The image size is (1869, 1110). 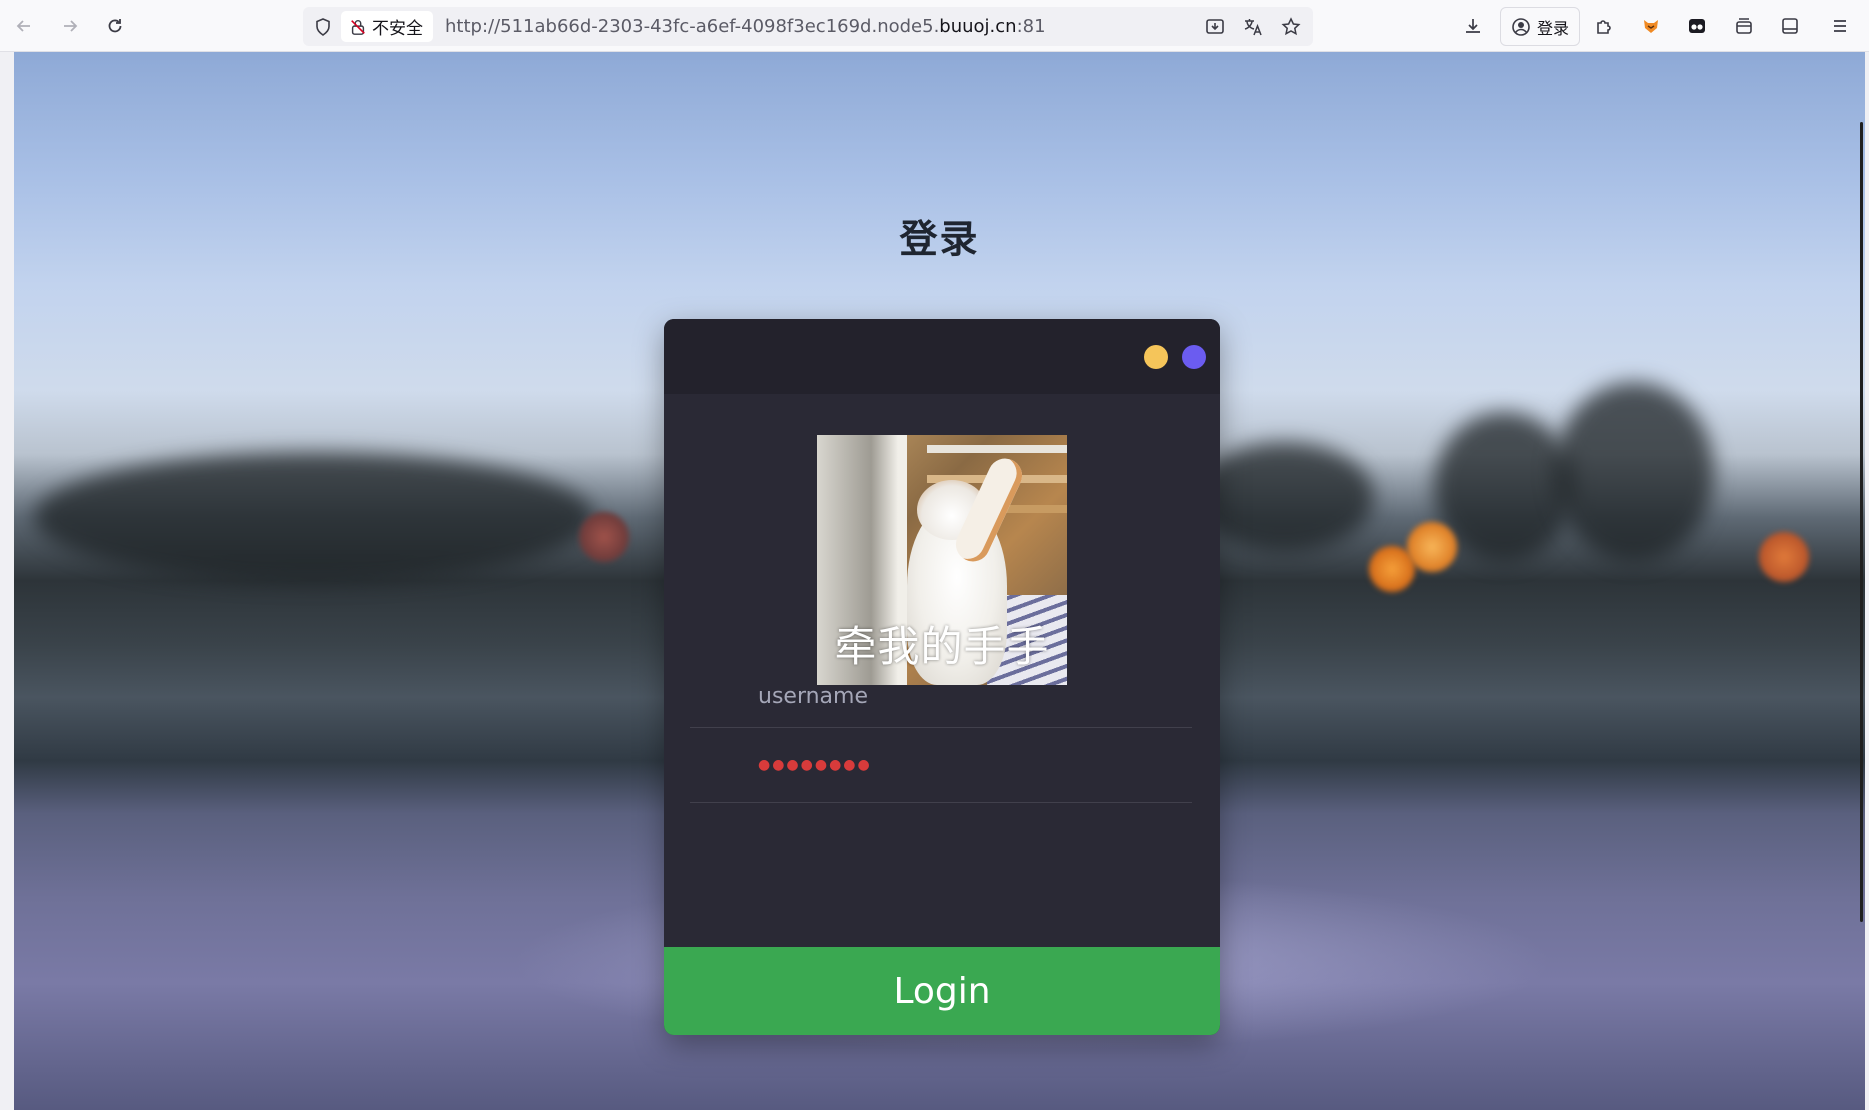 I want to click on extensions-button, so click(x=1604, y=26).